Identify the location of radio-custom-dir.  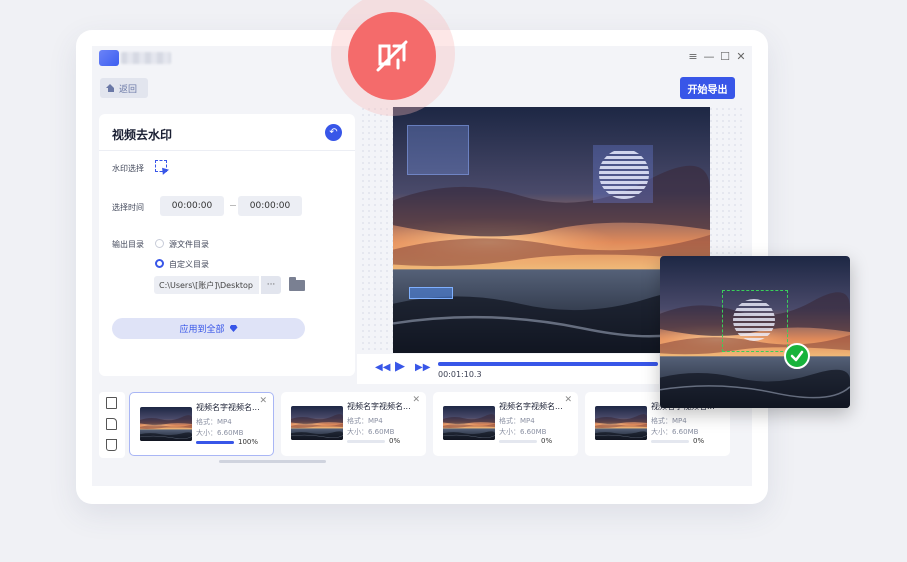
(159, 263).